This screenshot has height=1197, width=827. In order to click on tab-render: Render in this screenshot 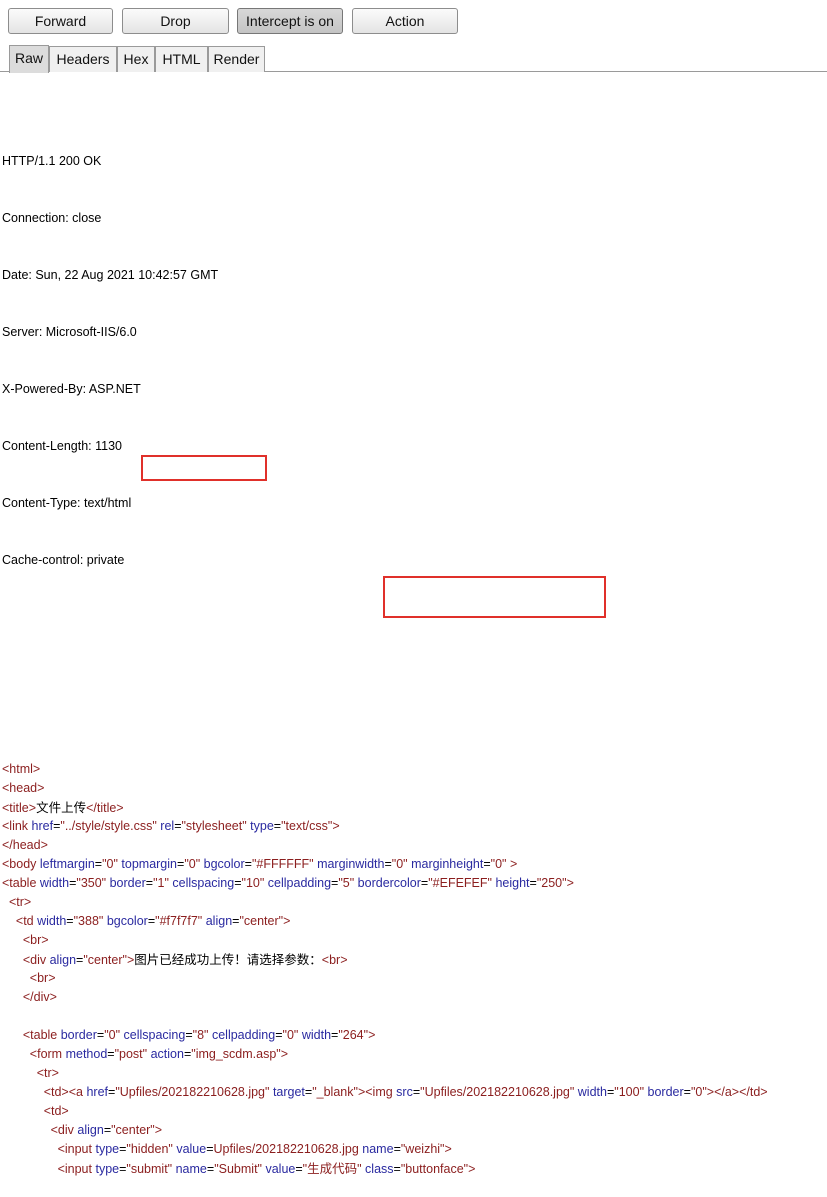, I will do `click(236, 59)`.